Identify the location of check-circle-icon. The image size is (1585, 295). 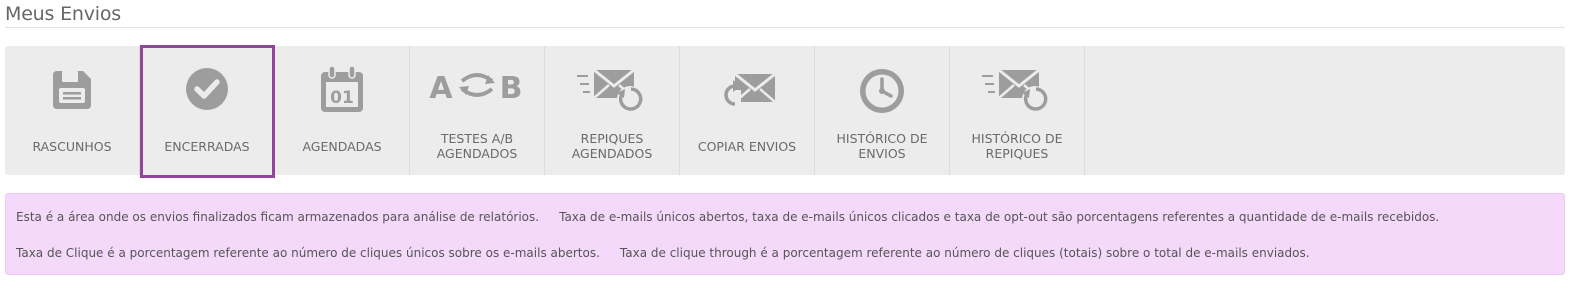
(207, 89).